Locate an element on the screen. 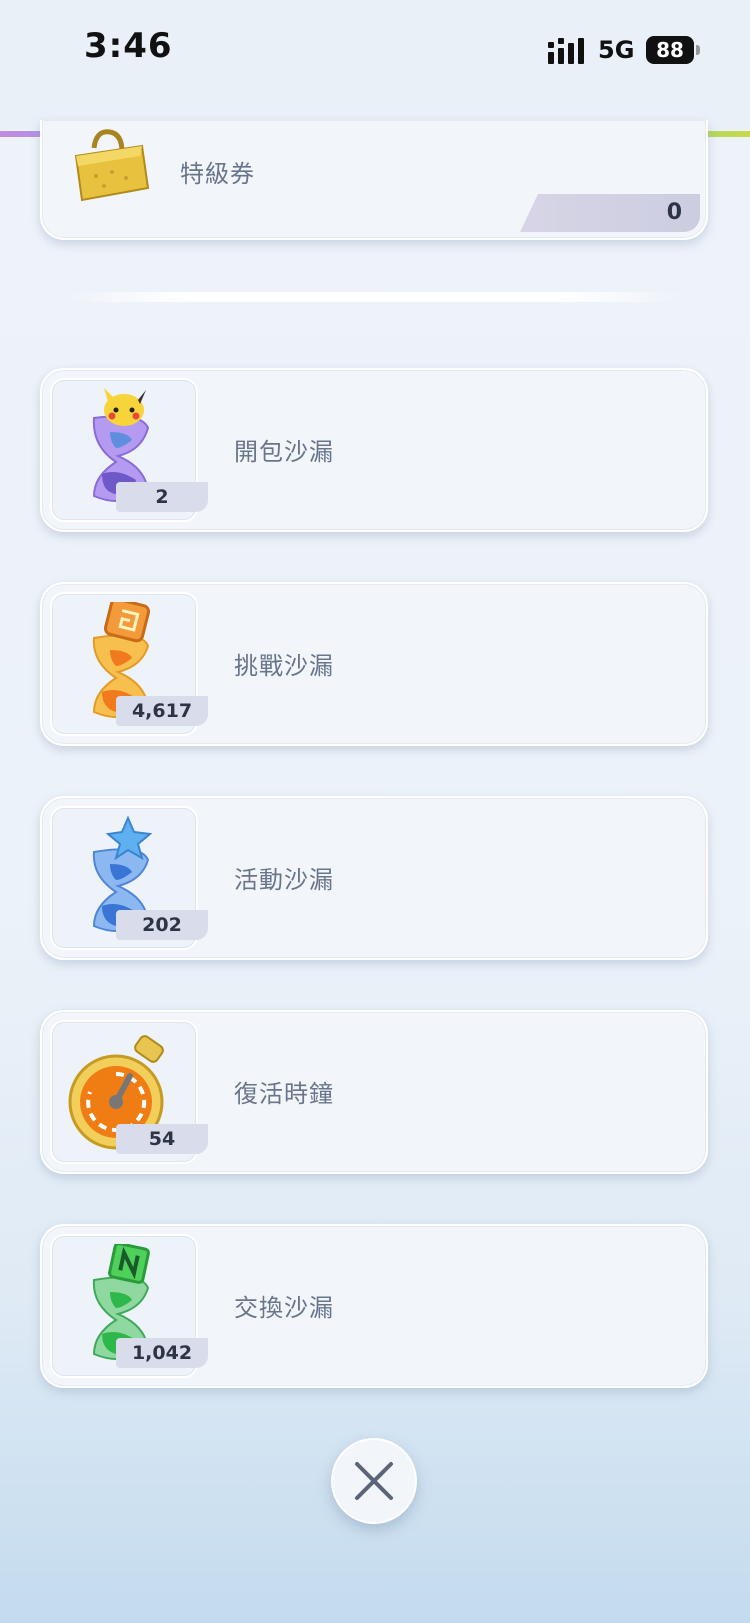 This screenshot has height=1623, width=750. status-time: 3:46 is located at coordinates (128, 46).